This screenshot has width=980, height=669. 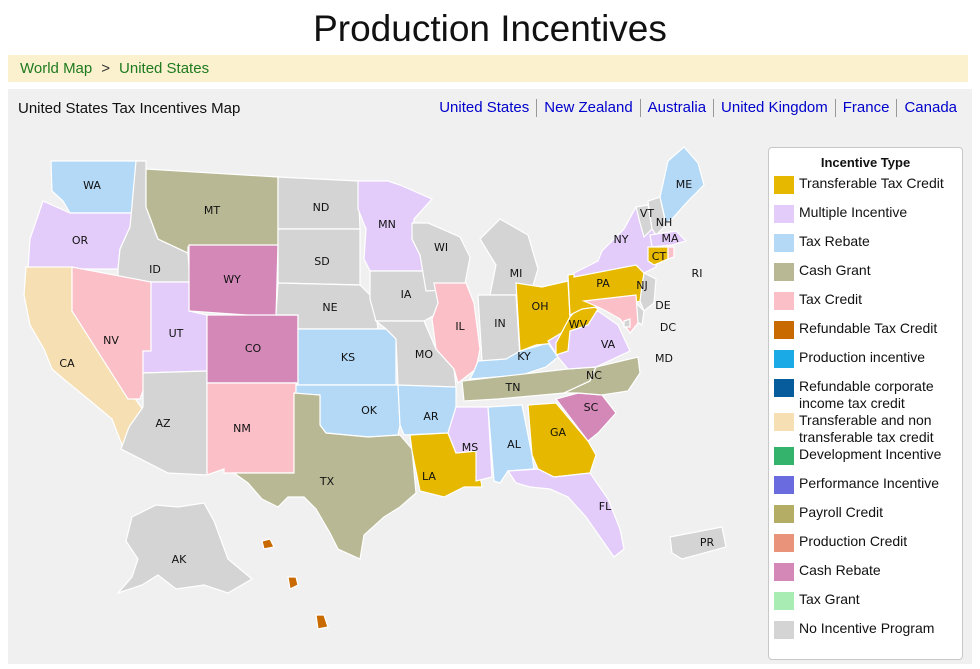 What do you see at coordinates (427, 410) in the screenshot?
I see `state-ar` at bounding box center [427, 410].